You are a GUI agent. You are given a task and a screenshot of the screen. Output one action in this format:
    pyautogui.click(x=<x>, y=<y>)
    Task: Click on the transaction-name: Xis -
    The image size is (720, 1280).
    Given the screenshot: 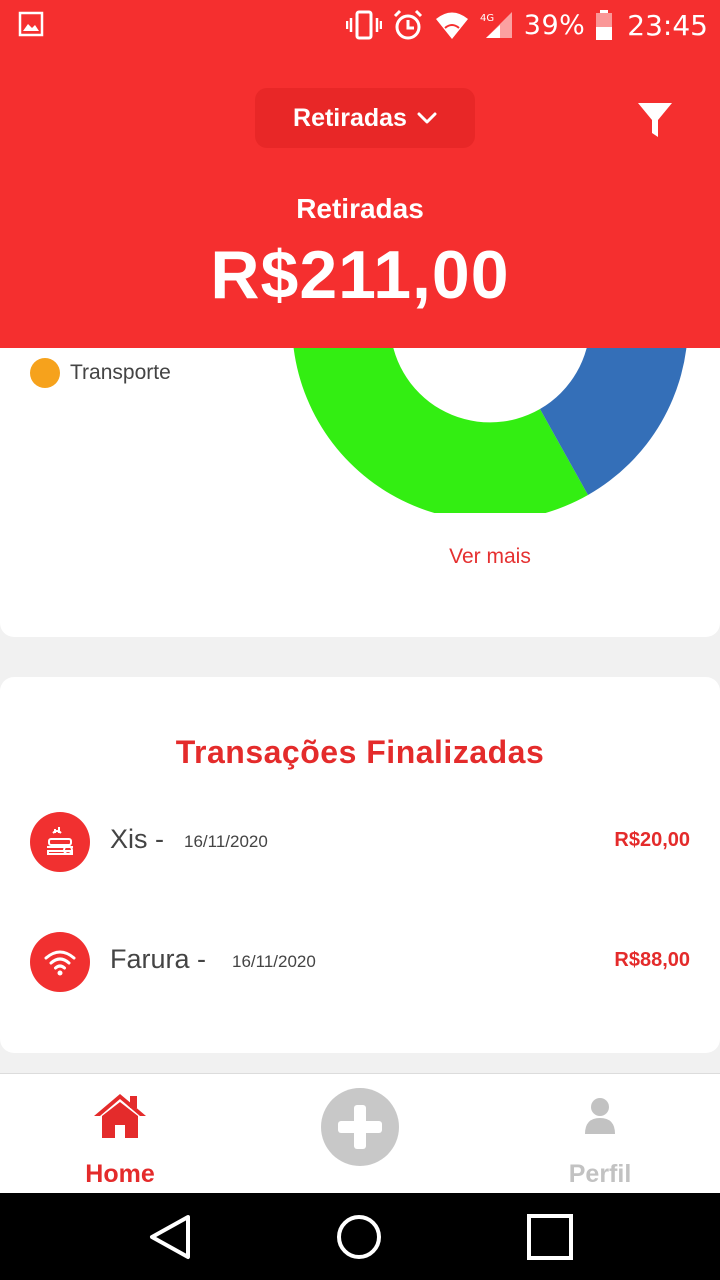 What is the action you would take?
    pyautogui.click(x=137, y=839)
    